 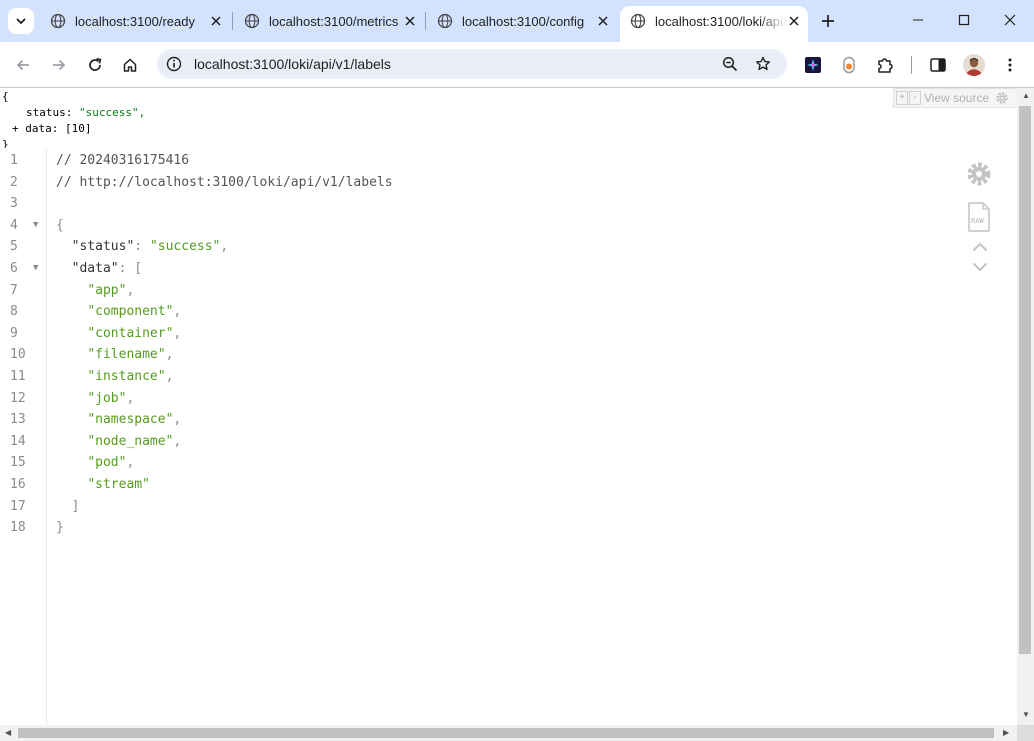 What do you see at coordinates (14, 182) in the screenshot?
I see `line-number: 2` at bounding box center [14, 182].